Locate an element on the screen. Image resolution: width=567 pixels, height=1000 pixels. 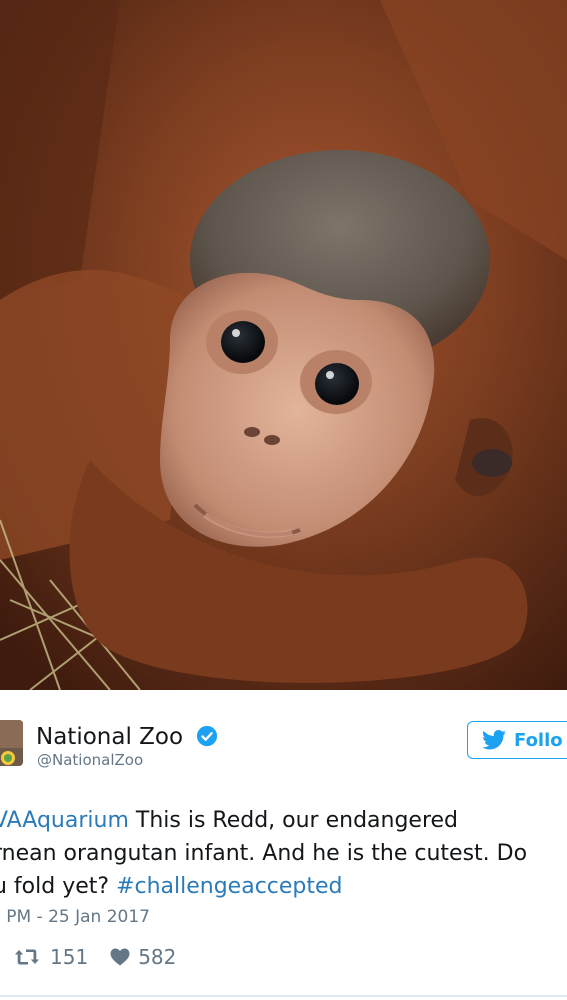
avatar is located at coordinates (11, 743).